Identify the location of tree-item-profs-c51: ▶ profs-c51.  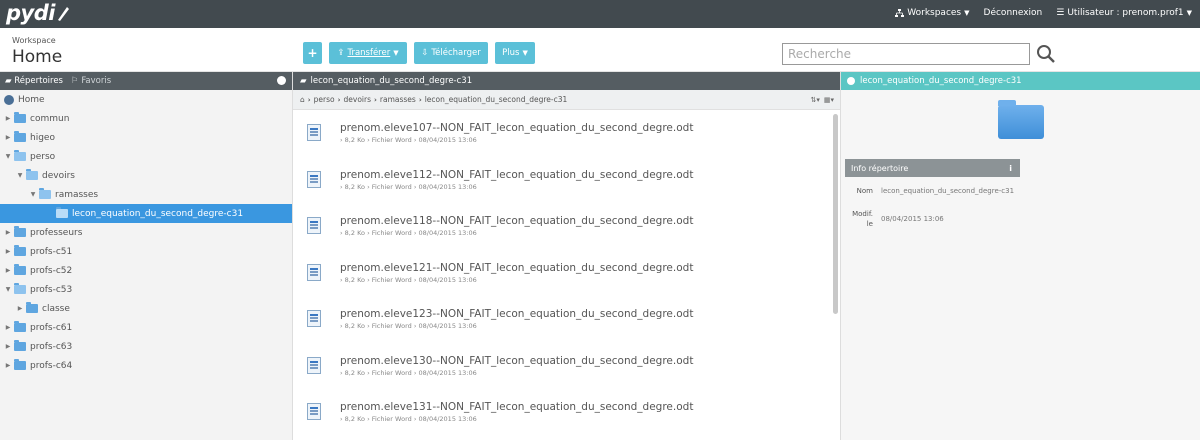
(146, 251).